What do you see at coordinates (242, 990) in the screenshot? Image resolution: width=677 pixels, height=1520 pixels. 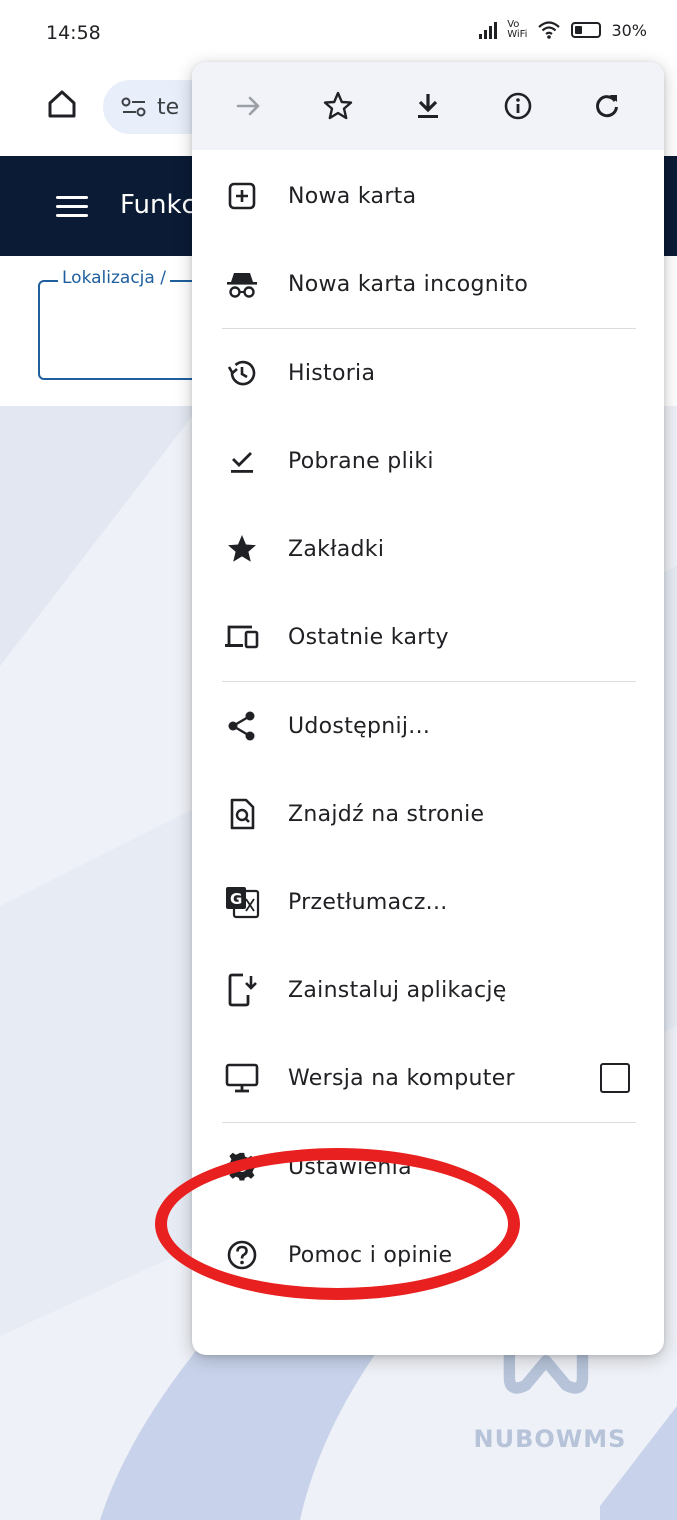 I see `install-app-icon` at bounding box center [242, 990].